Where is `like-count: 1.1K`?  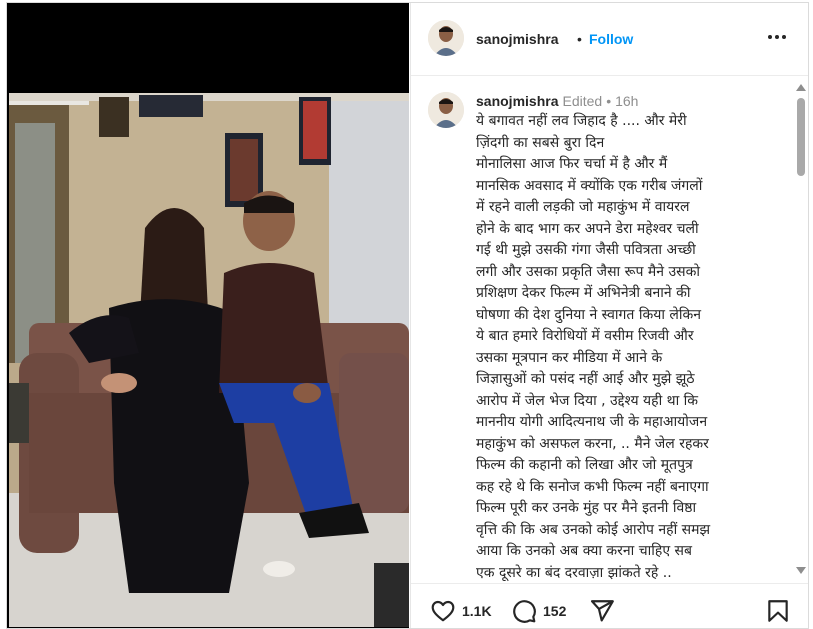 like-count: 1.1K is located at coordinates (477, 611).